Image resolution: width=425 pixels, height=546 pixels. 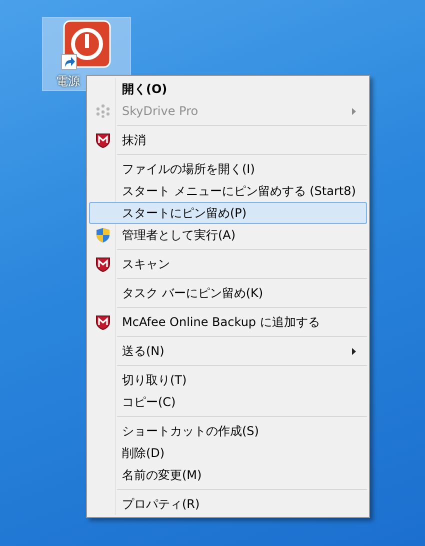 I want to click on icon-label: 電源, so click(x=68, y=81).